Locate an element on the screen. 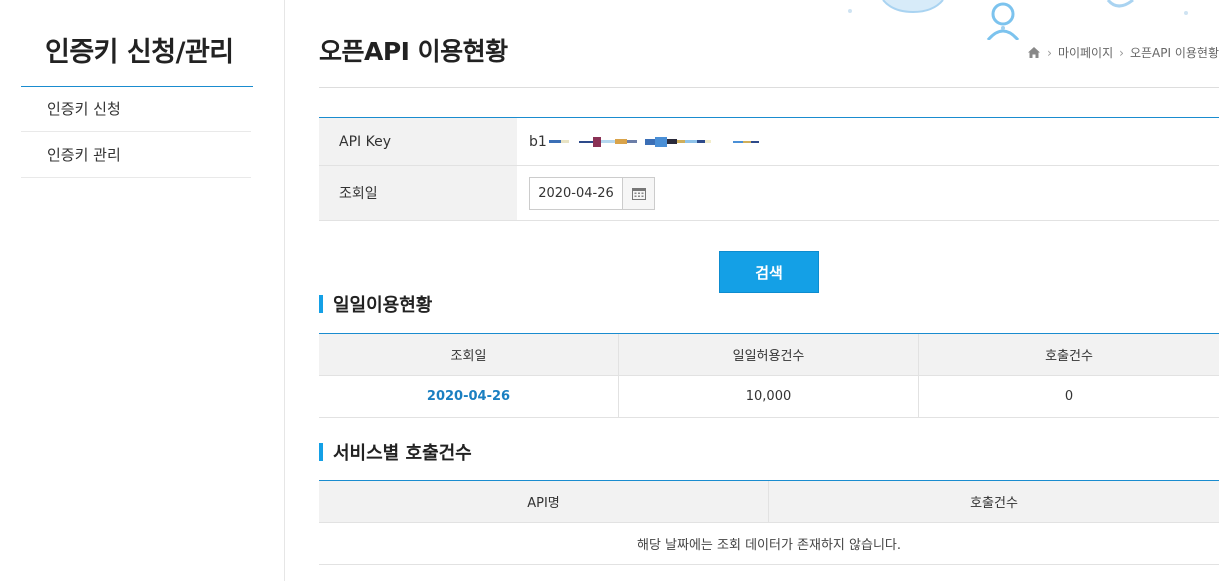  service-calls-heading: 서비스별 호출건수 is located at coordinates (395, 452).